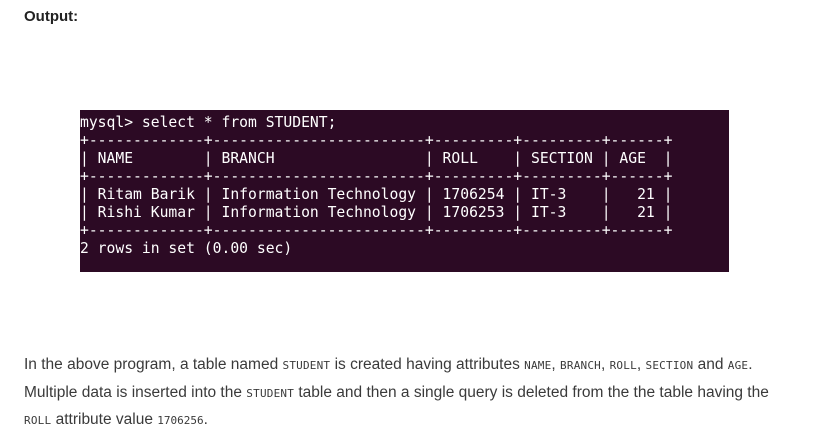  Describe the element at coordinates (104, 419) in the screenshot. I see `description-text: attribute value` at that location.